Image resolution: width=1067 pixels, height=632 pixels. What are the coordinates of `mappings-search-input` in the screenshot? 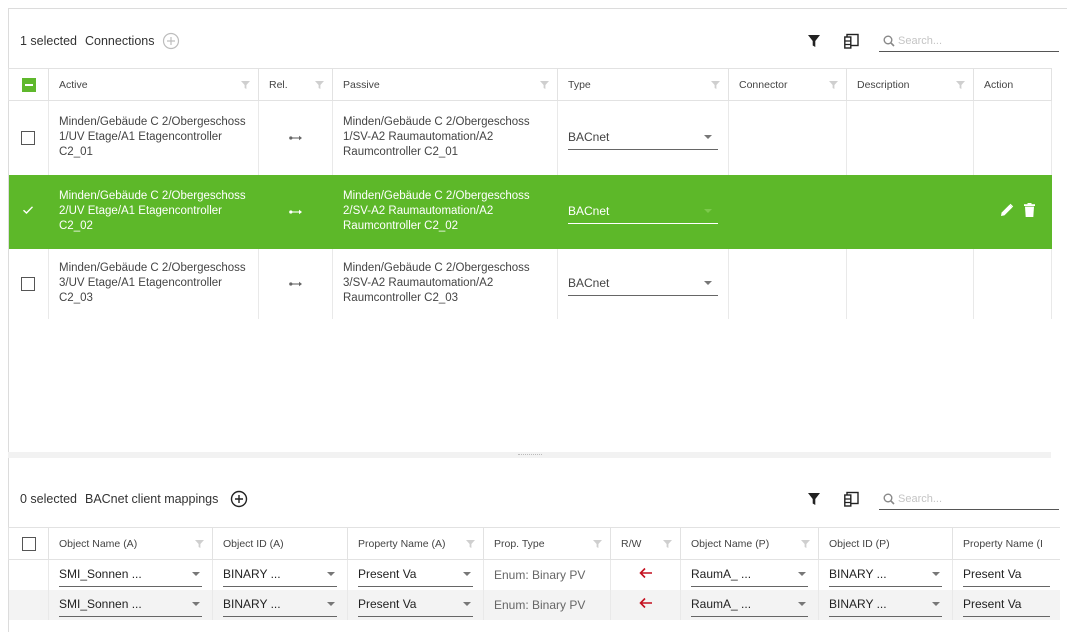 It's located at (973, 498).